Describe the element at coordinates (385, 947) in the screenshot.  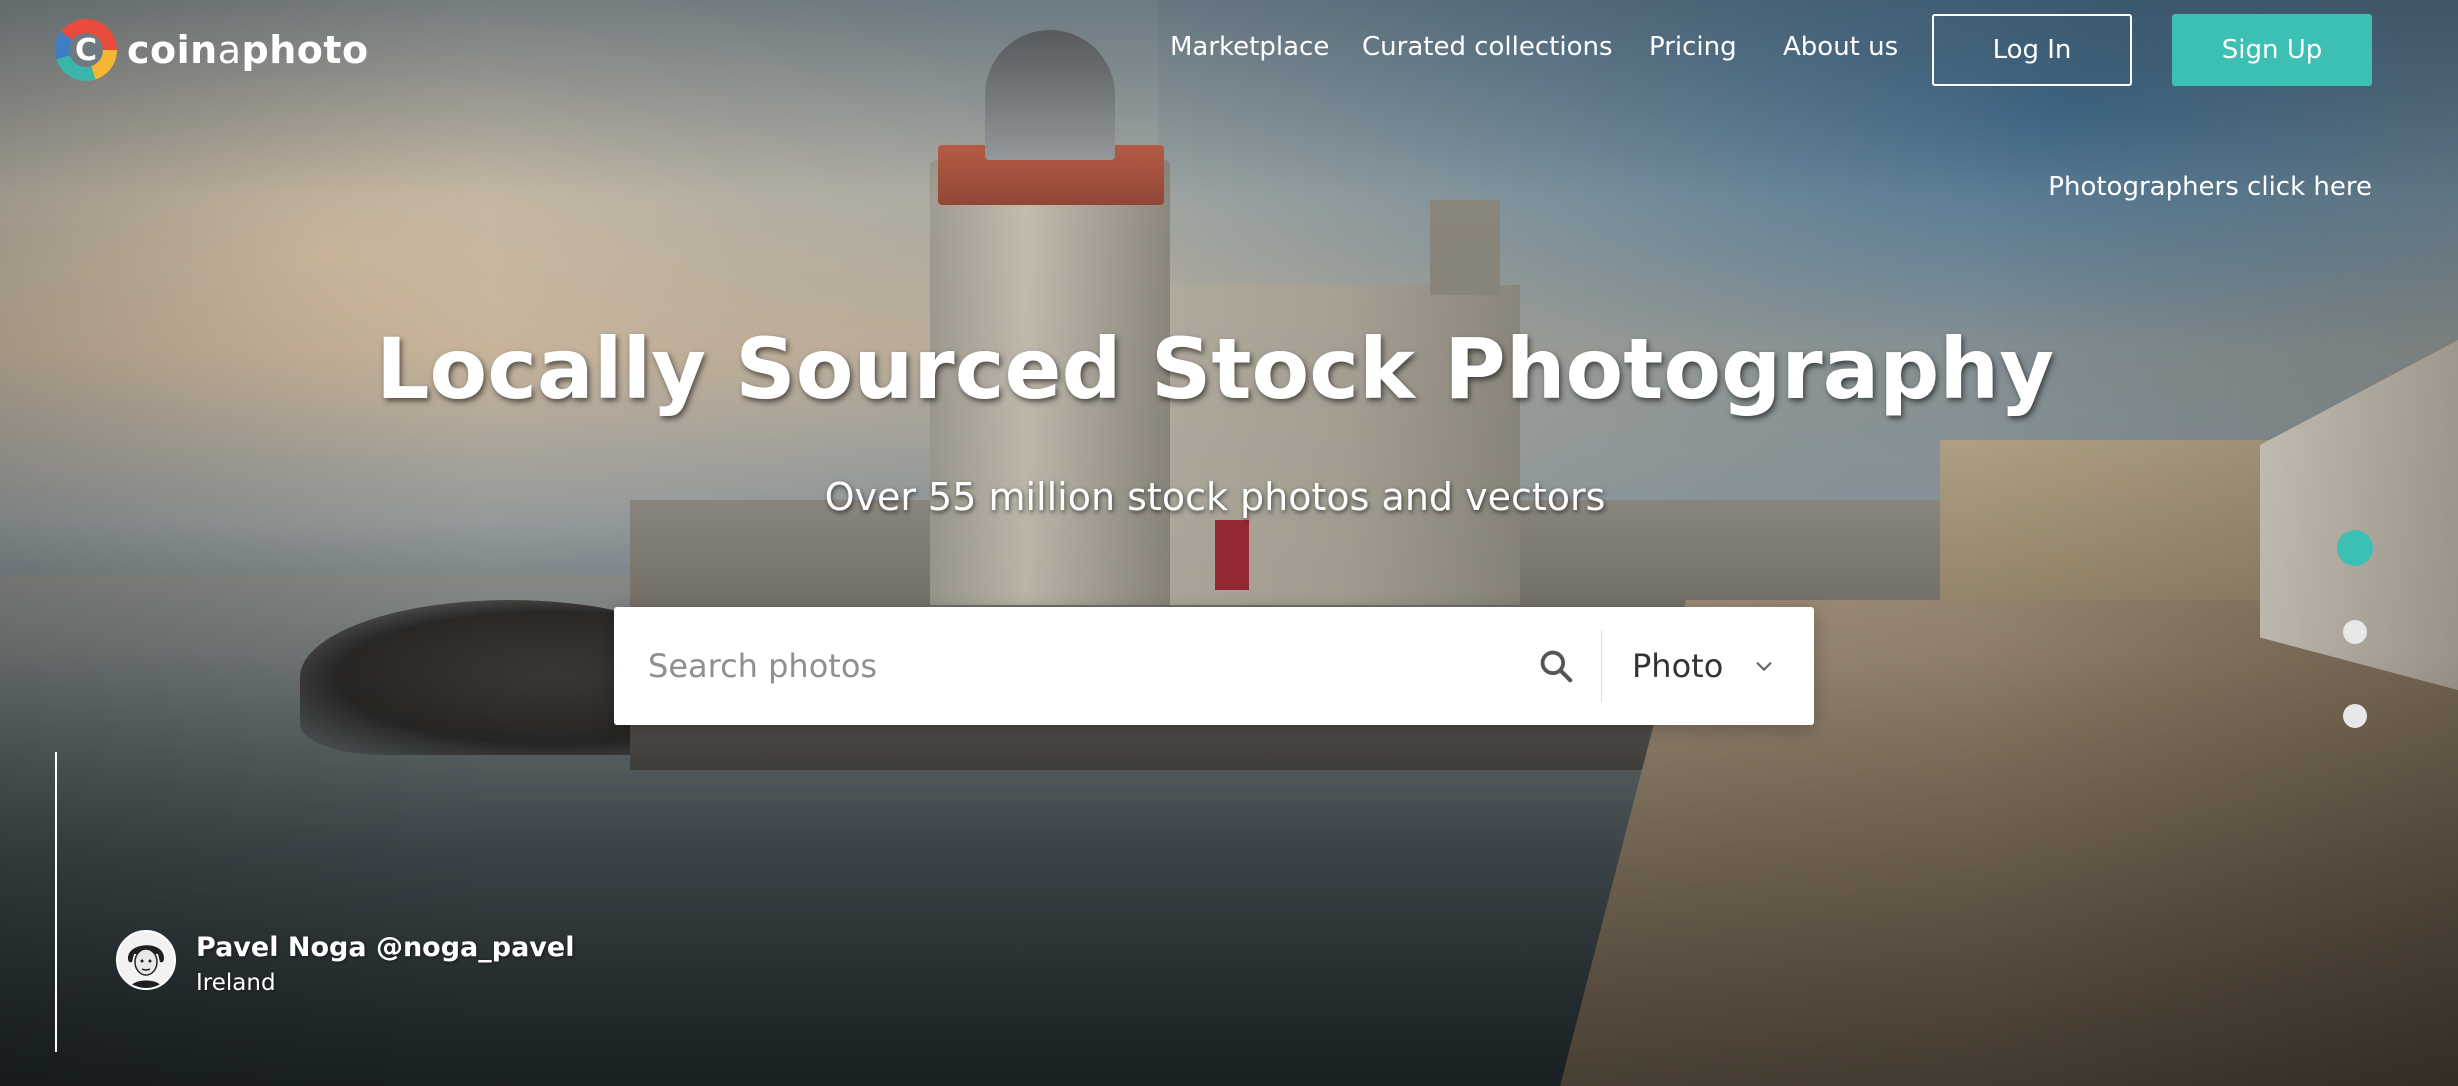
I see `photographer-name: Pavel Noga @noga_pavel` at that location.